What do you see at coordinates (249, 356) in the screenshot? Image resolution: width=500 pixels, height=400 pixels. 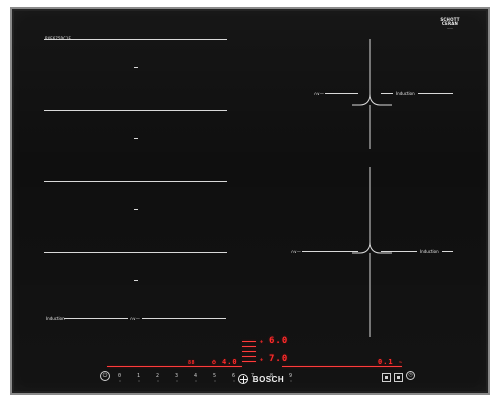 I see `red-indicator-mid-left` at bounding box center [249, 356].